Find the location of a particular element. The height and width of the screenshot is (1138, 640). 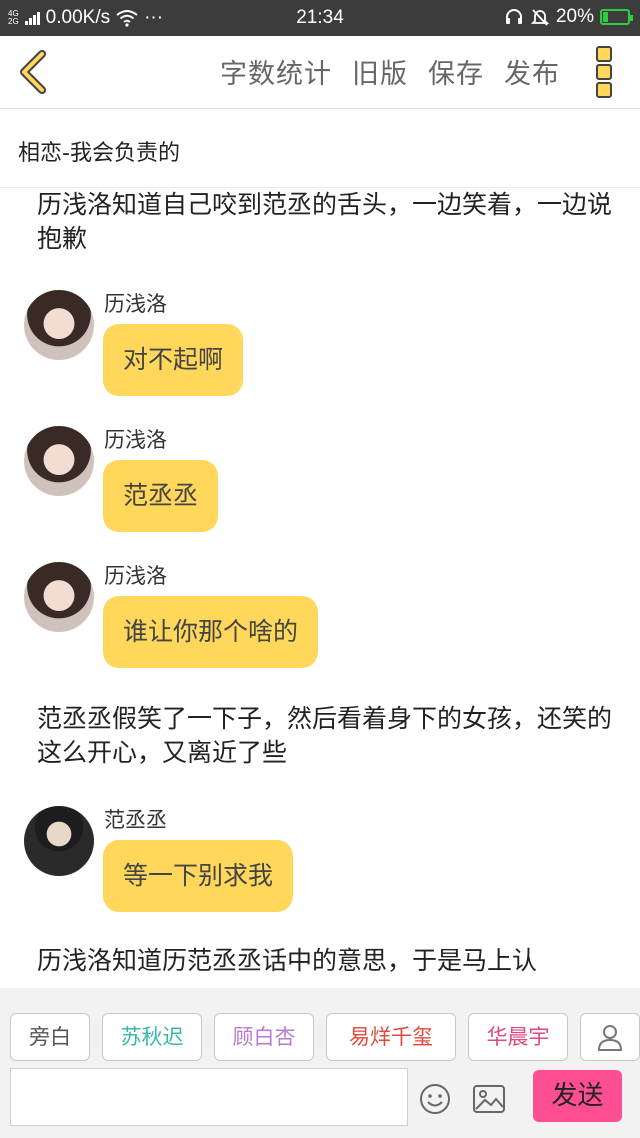

old-version-button: 旧版 is located at coordinates (380, 71).